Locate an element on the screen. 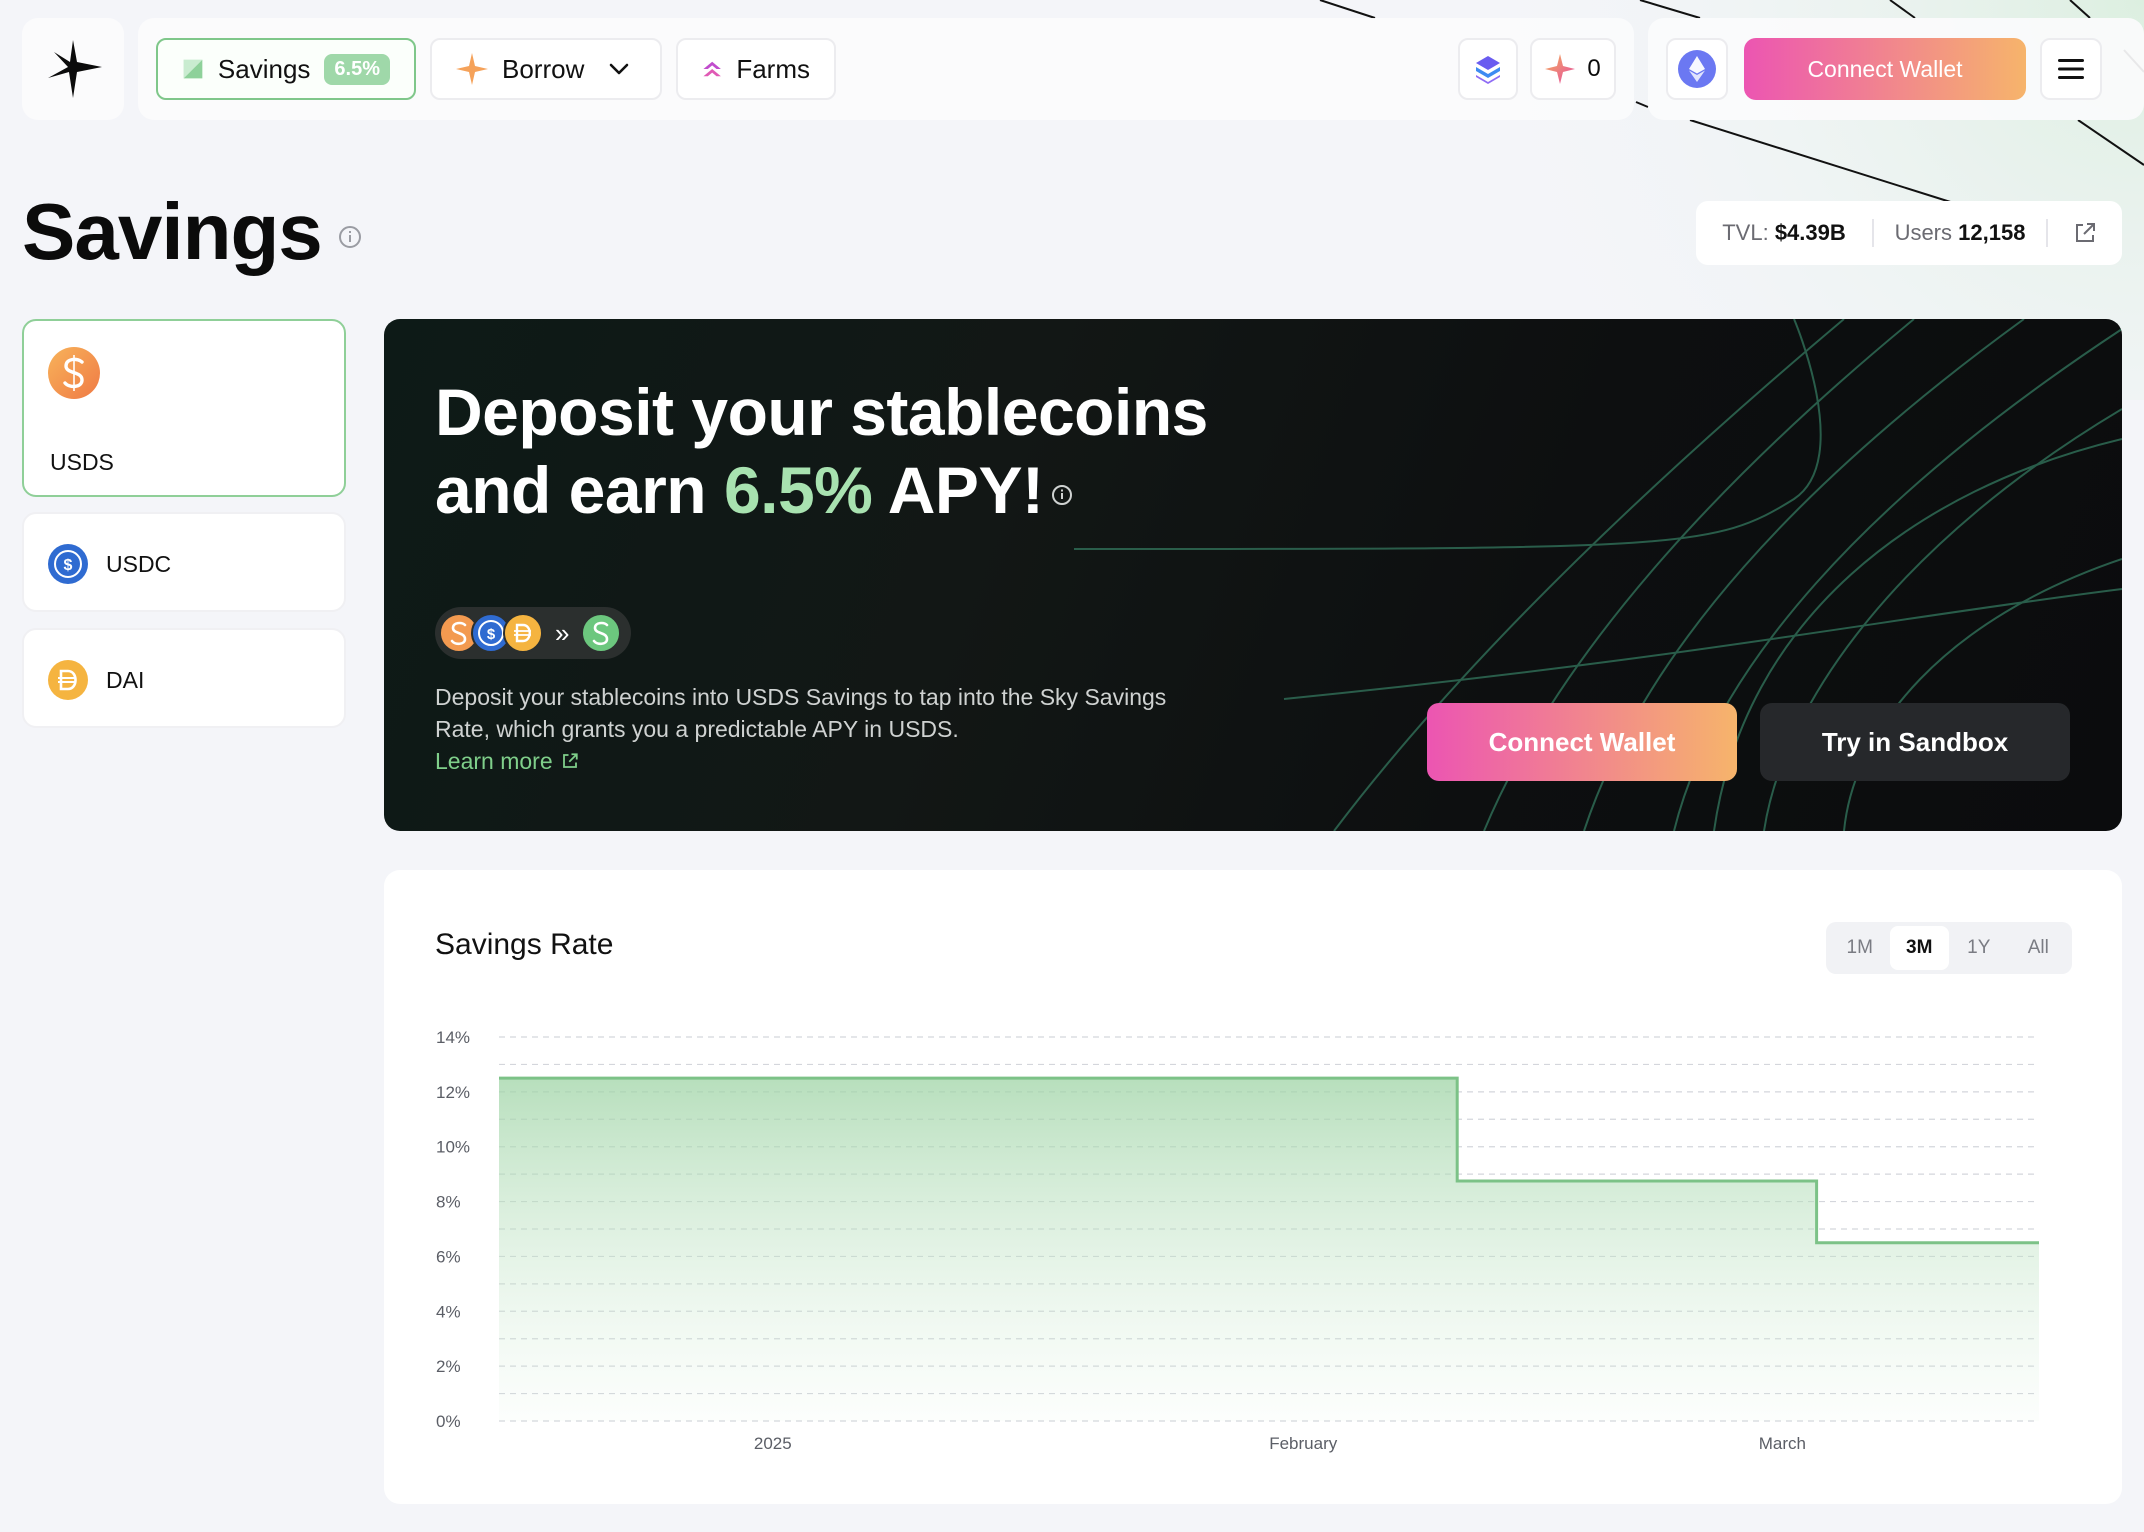 The height and width of the screenshot is (1532, 2144). token-conversion-flow: $ » is located at coordinates (533, 633).